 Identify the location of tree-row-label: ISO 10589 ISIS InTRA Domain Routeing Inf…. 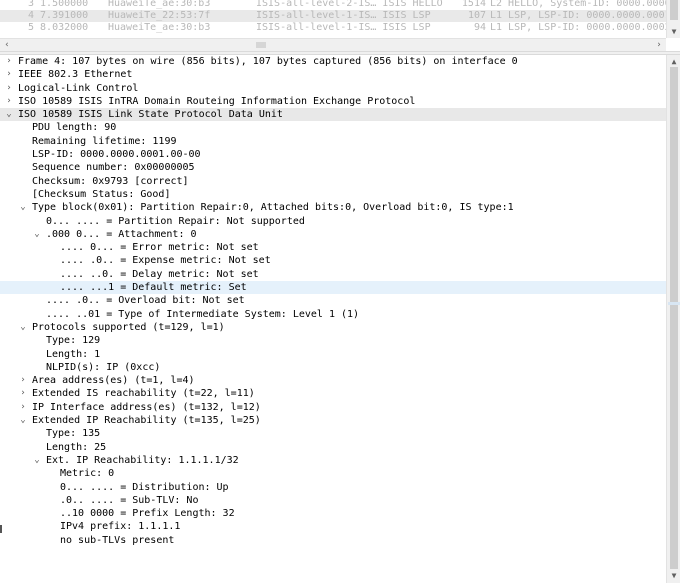
(217, 101).